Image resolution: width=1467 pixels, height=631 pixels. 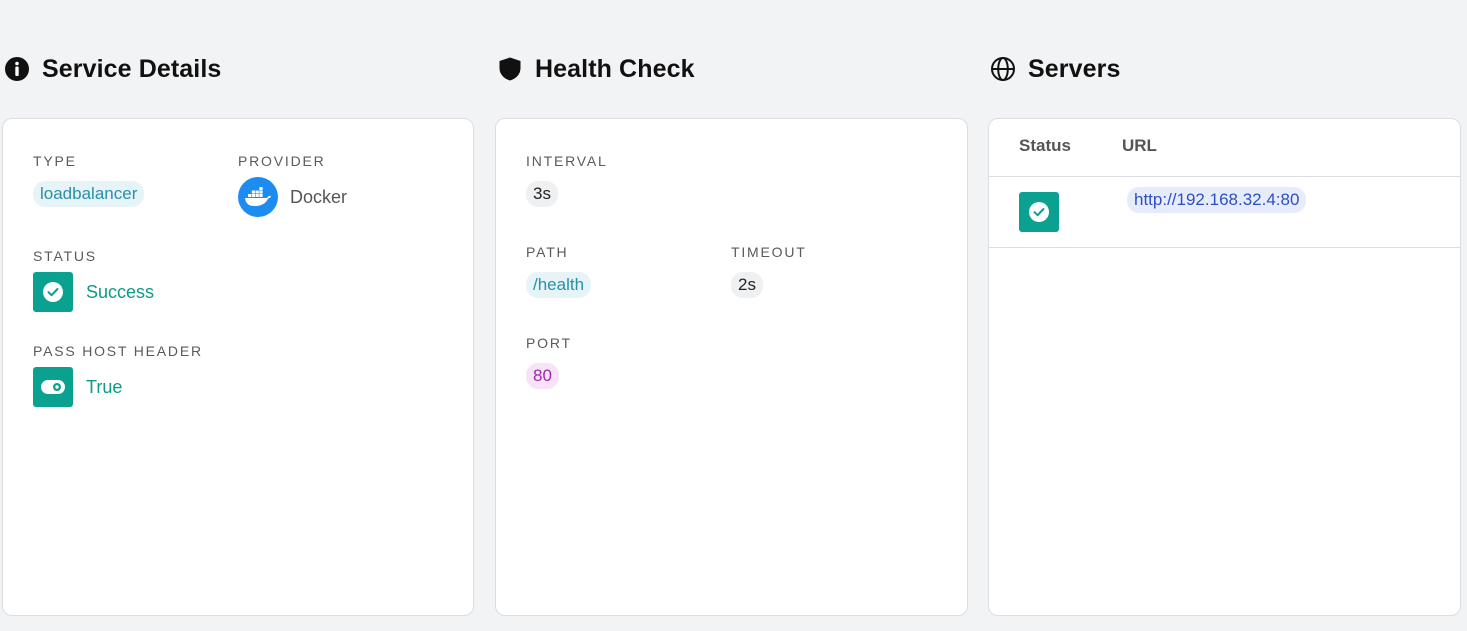 I want to click on timeout-label: TIMEOUT, so click(x=769, y=252).